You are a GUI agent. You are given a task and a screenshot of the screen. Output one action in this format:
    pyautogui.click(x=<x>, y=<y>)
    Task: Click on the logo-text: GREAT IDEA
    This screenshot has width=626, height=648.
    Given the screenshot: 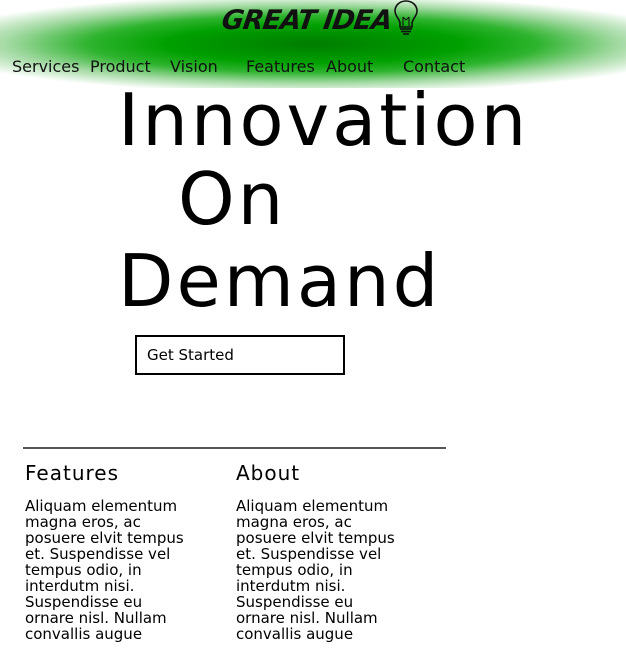 What is the action you would take?
    pyautogui.click(x=306, y=20)
    